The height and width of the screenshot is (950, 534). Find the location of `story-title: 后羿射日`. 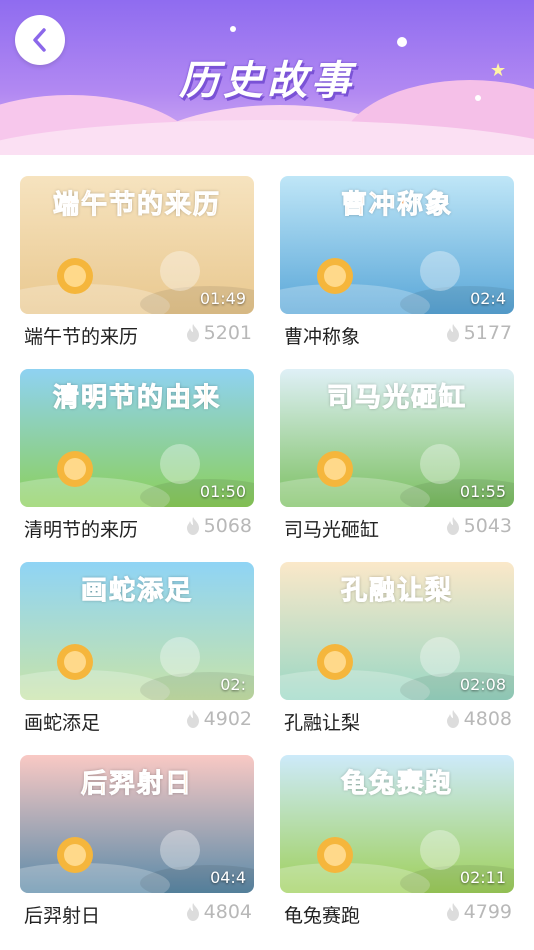

story-title: 后羿射日 is located at coordinates (62, 914).